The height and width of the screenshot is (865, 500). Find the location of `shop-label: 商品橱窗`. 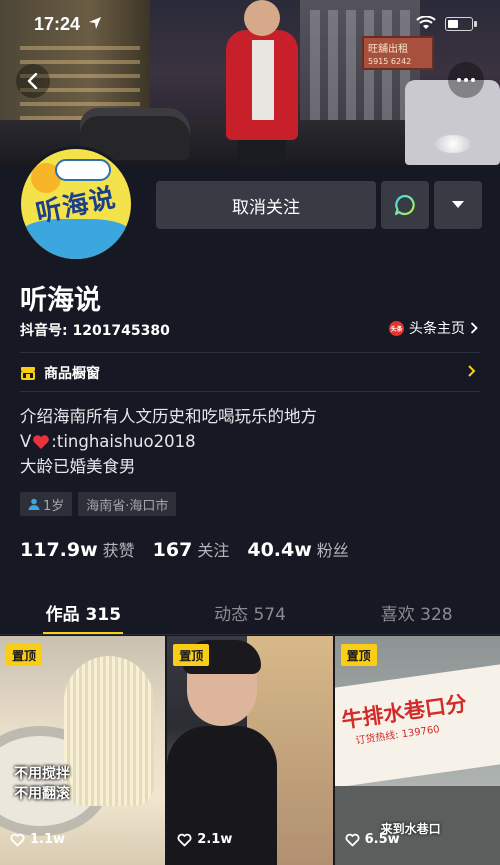

shop-label: 商品橱窗 is located at coordinates (72, 374).